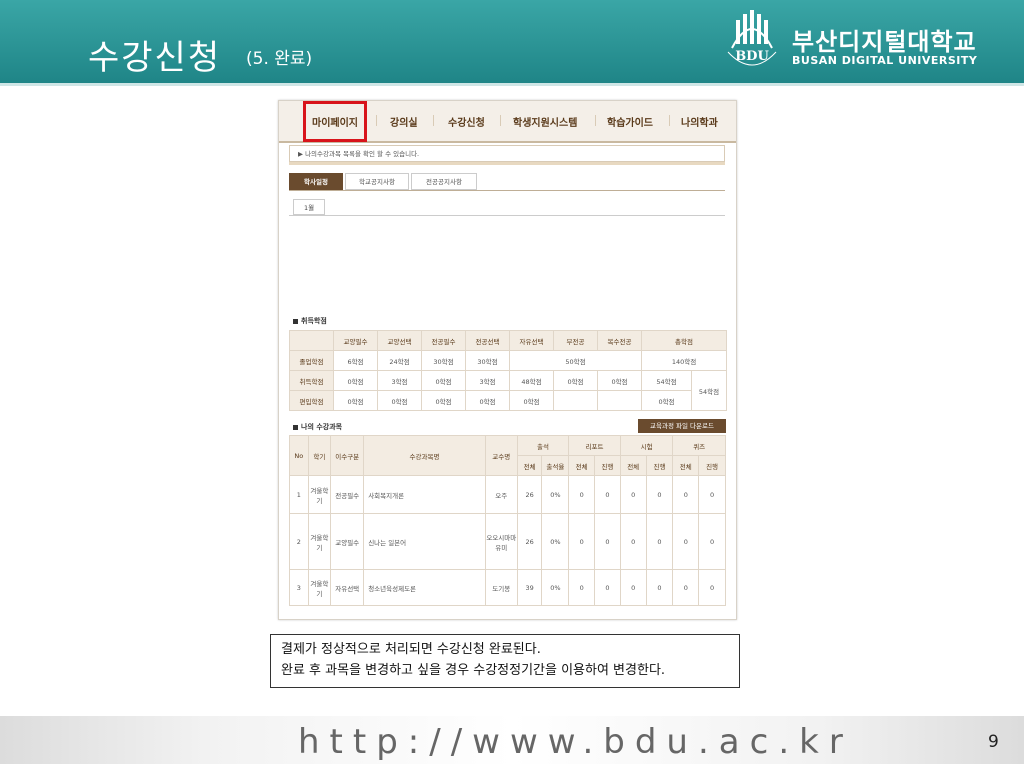 The image size is (1024, 768). I want to click on credits-header-cell: 교양필수, so click(355, 340).